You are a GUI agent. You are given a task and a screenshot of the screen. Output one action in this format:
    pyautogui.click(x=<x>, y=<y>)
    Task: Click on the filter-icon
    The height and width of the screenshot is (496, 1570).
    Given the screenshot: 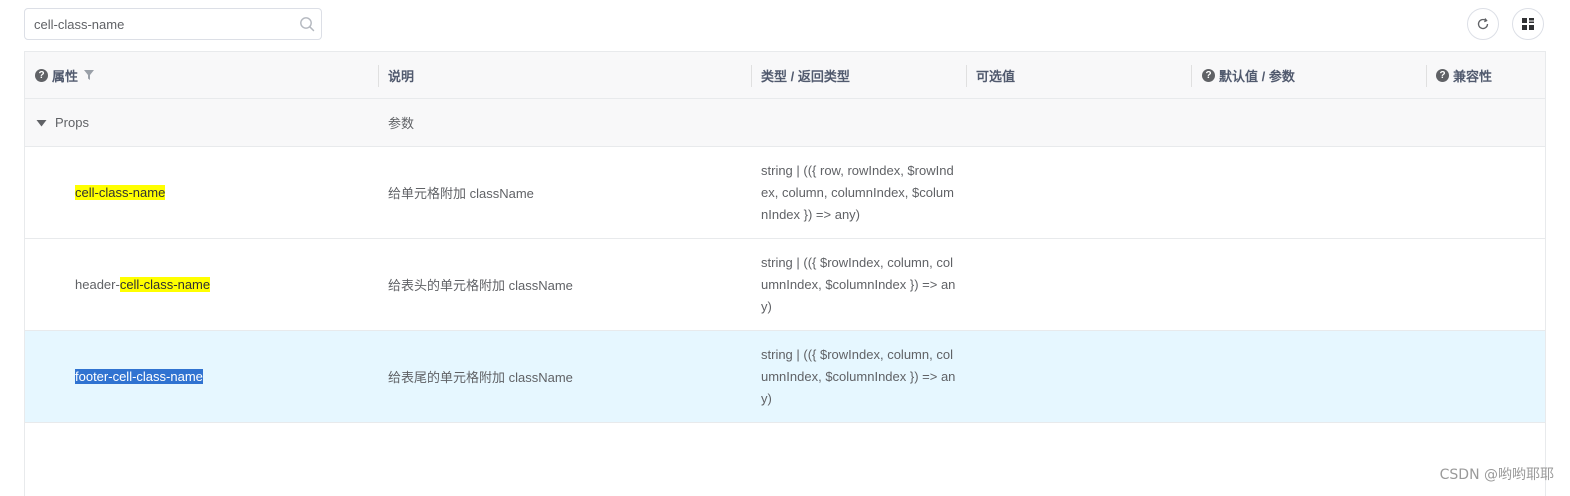 What is the action you would take?
    pyautogui.click(x=89, y=75)
    